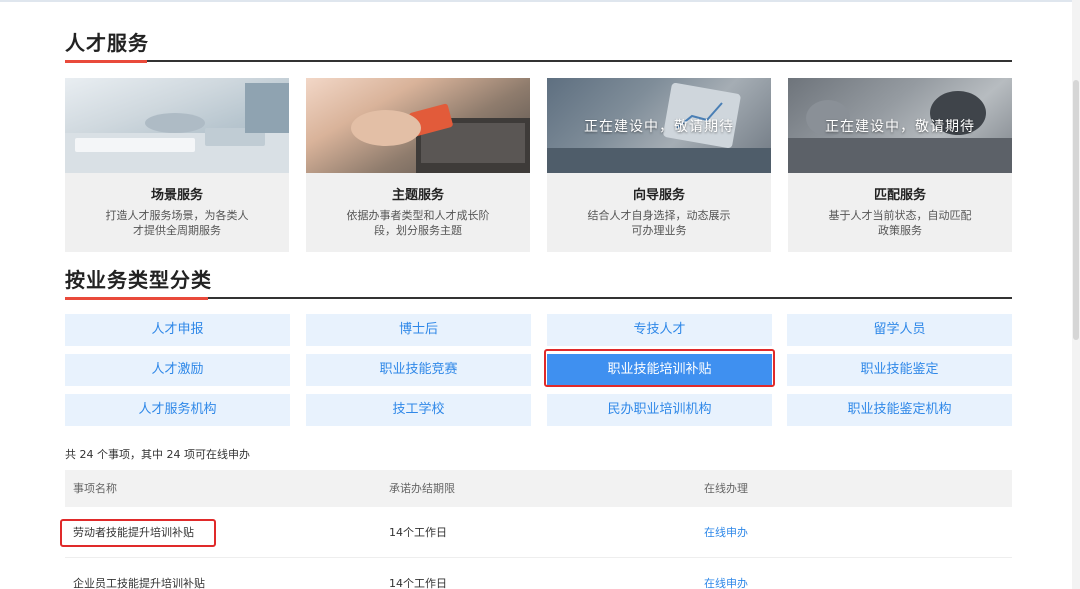 The height and width of the screenshot is (589, 1080). What do you see at coordinates (658, 195) in the screenshot?
I see `card-title: 向导服务` at bounding box center [658, 195].